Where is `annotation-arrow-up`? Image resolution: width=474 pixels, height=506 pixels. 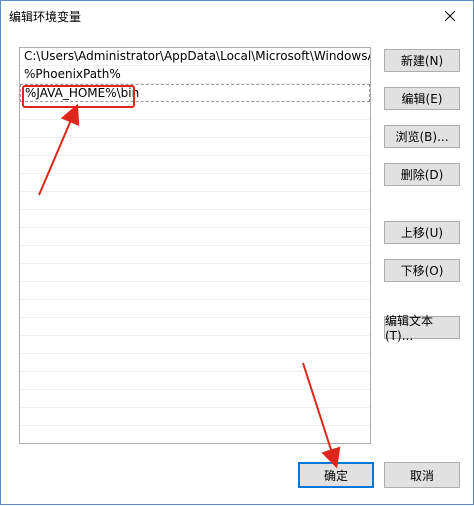
annotation-arrow-up is located at coordinates (59, 149).